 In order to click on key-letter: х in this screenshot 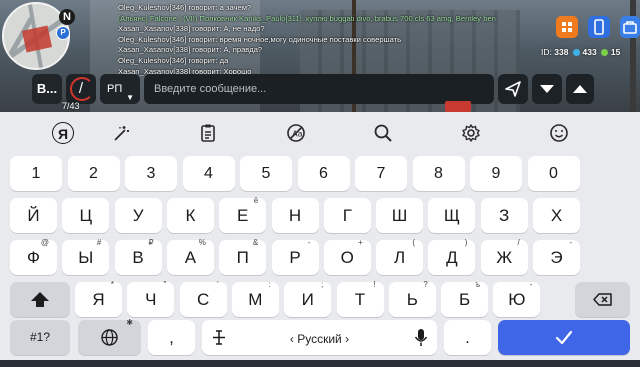, I will do `click(556, 215)`.